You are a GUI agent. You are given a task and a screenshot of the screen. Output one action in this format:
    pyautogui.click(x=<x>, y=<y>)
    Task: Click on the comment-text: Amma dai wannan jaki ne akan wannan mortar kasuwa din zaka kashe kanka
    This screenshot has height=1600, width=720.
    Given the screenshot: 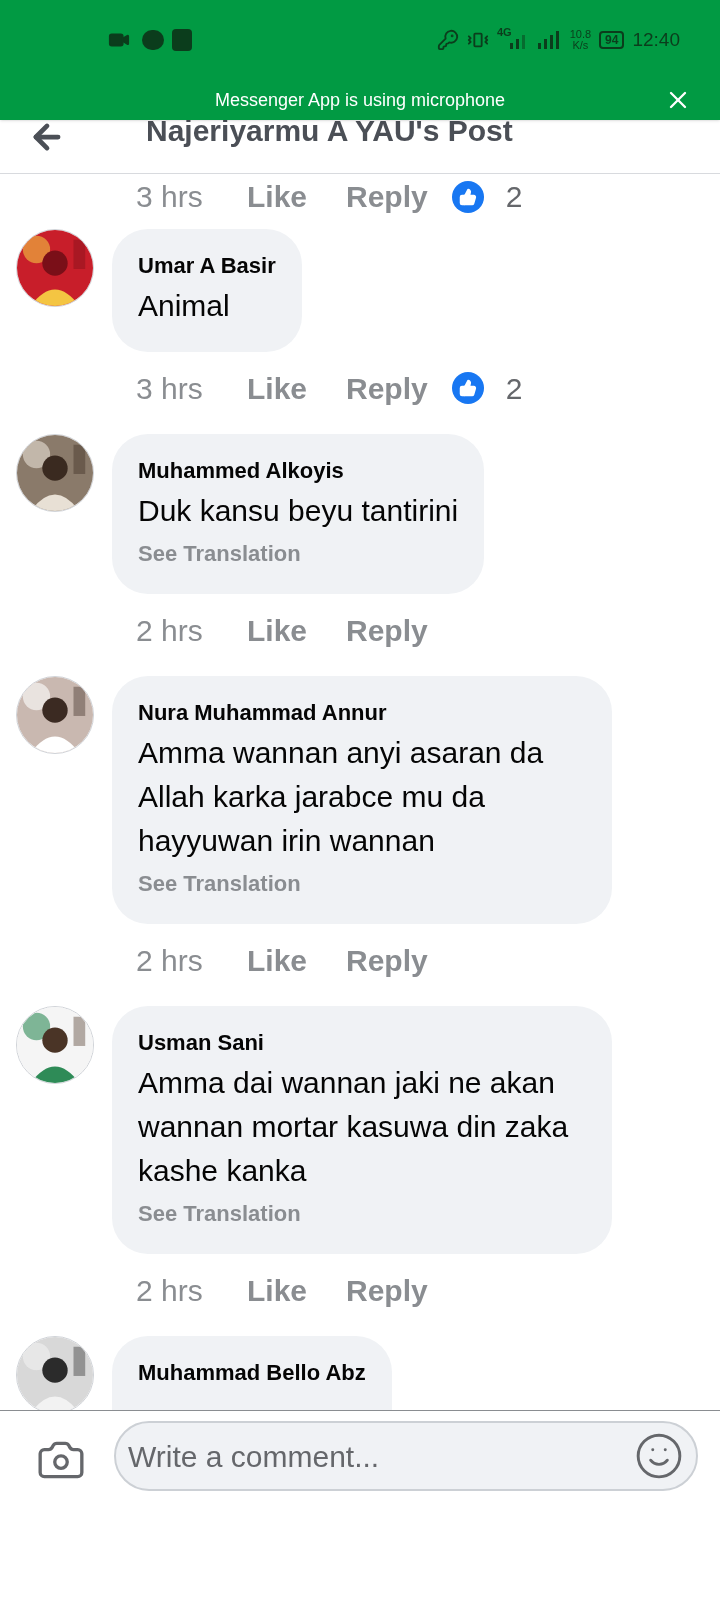 What is the action you would take?
    pyautogui.click(x=354, y=1127)
    